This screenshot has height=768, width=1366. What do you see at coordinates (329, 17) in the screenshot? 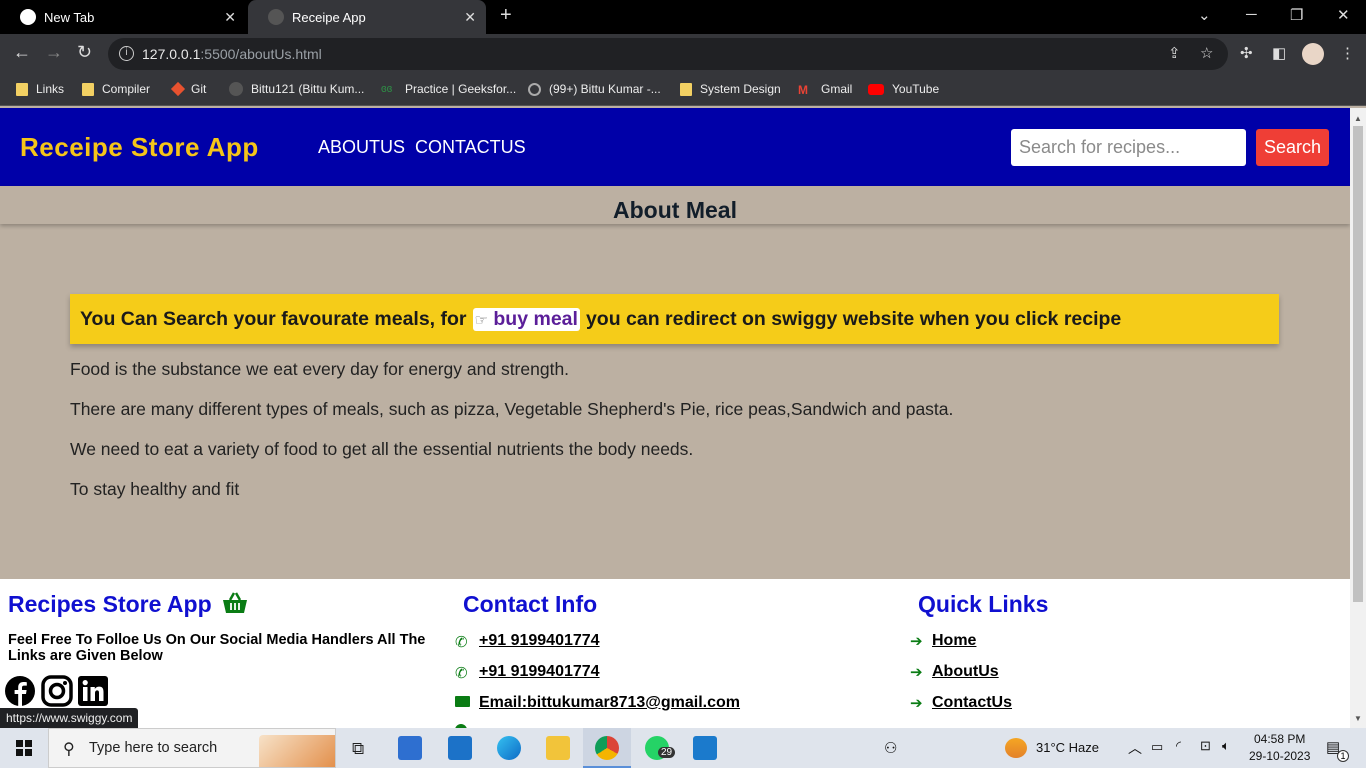
I see `tab-title: Receipe App` at bounding box center [329, 17].